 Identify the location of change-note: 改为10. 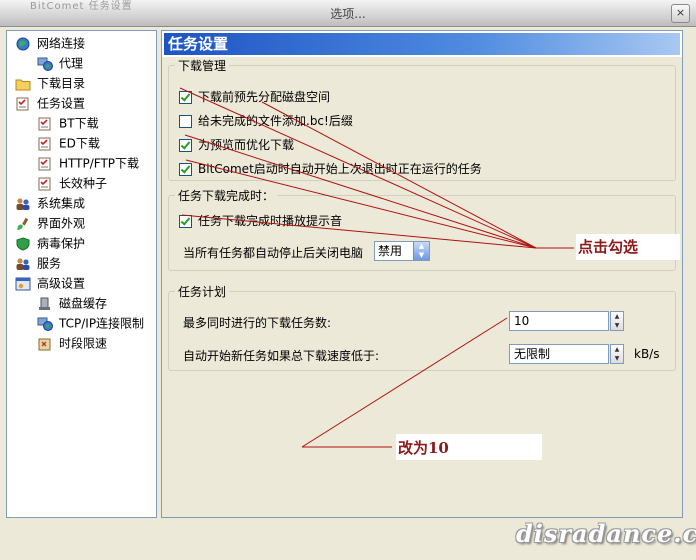
(423, 448).